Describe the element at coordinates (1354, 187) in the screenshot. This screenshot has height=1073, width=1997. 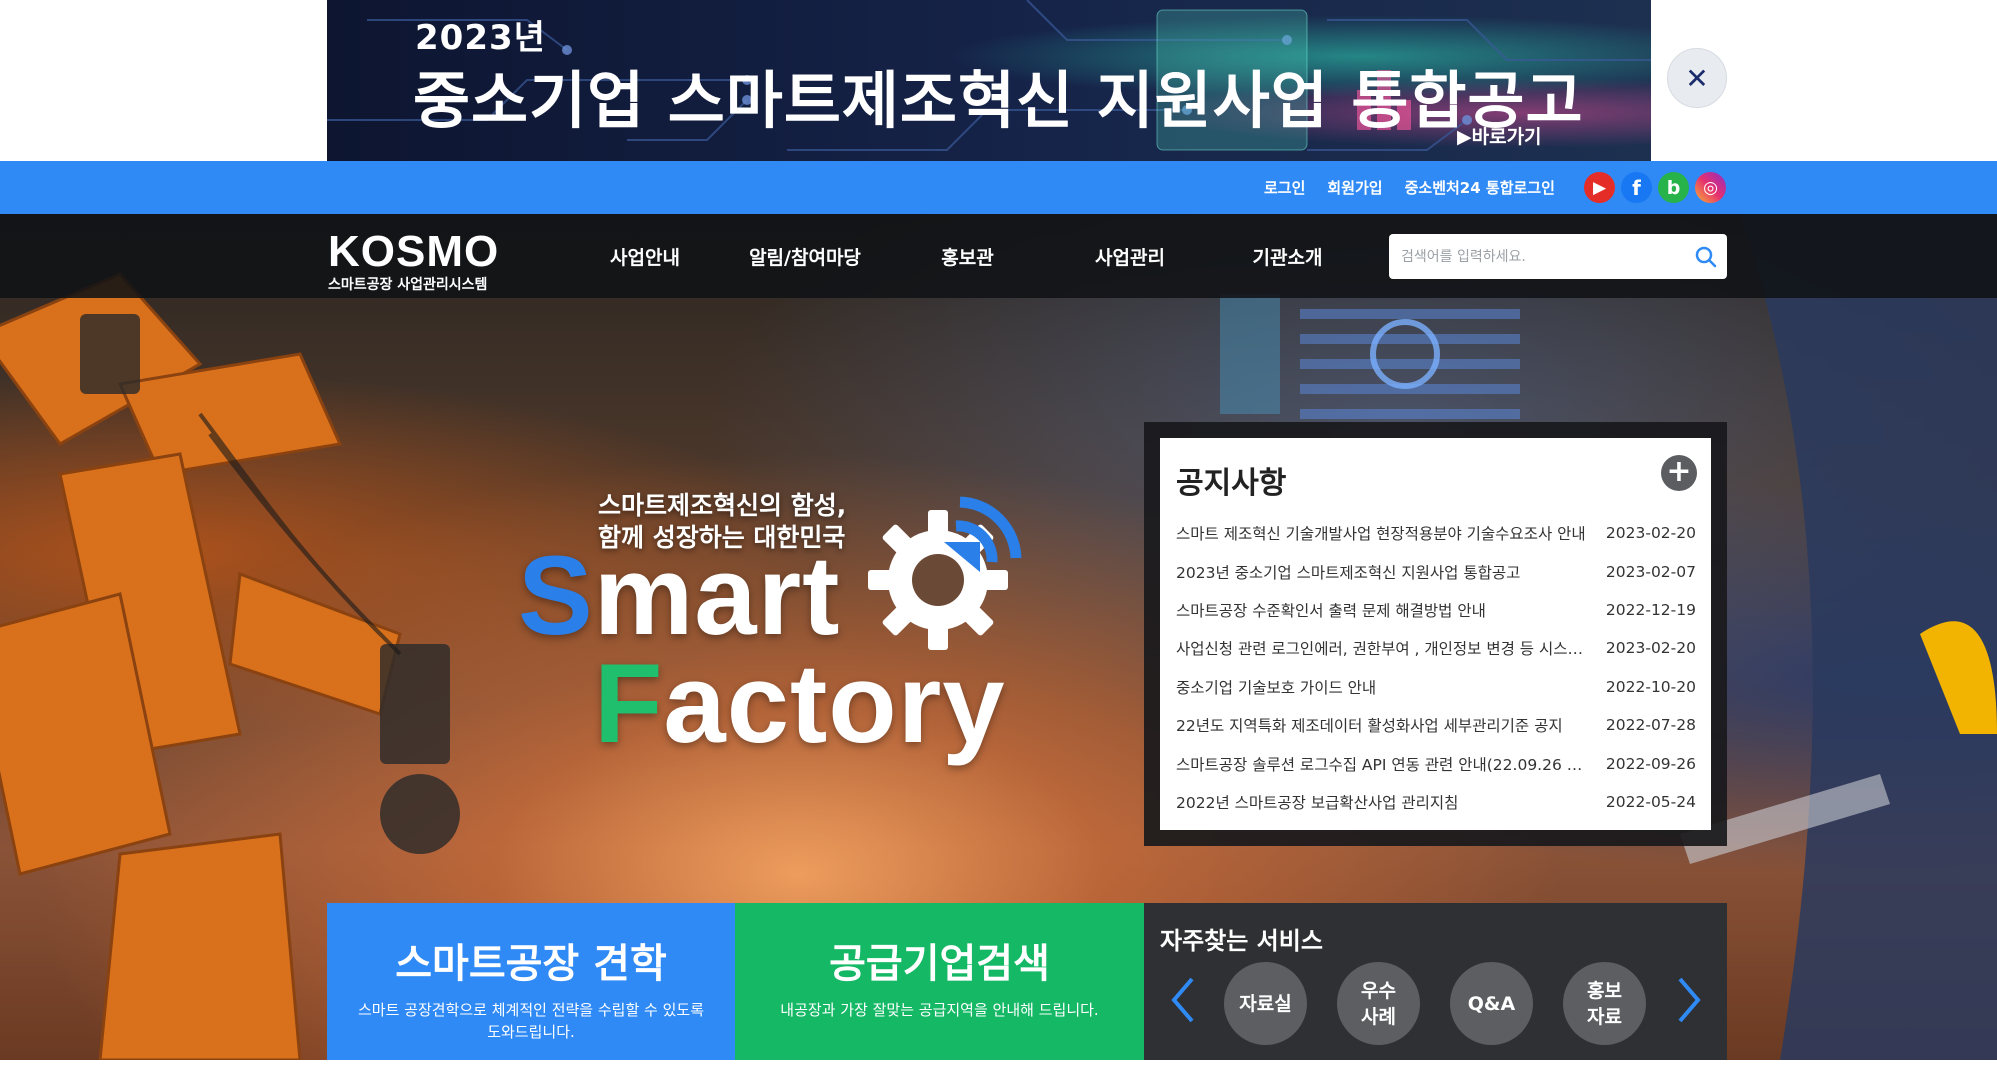
I see `signup-link: 회원가입` at that location.